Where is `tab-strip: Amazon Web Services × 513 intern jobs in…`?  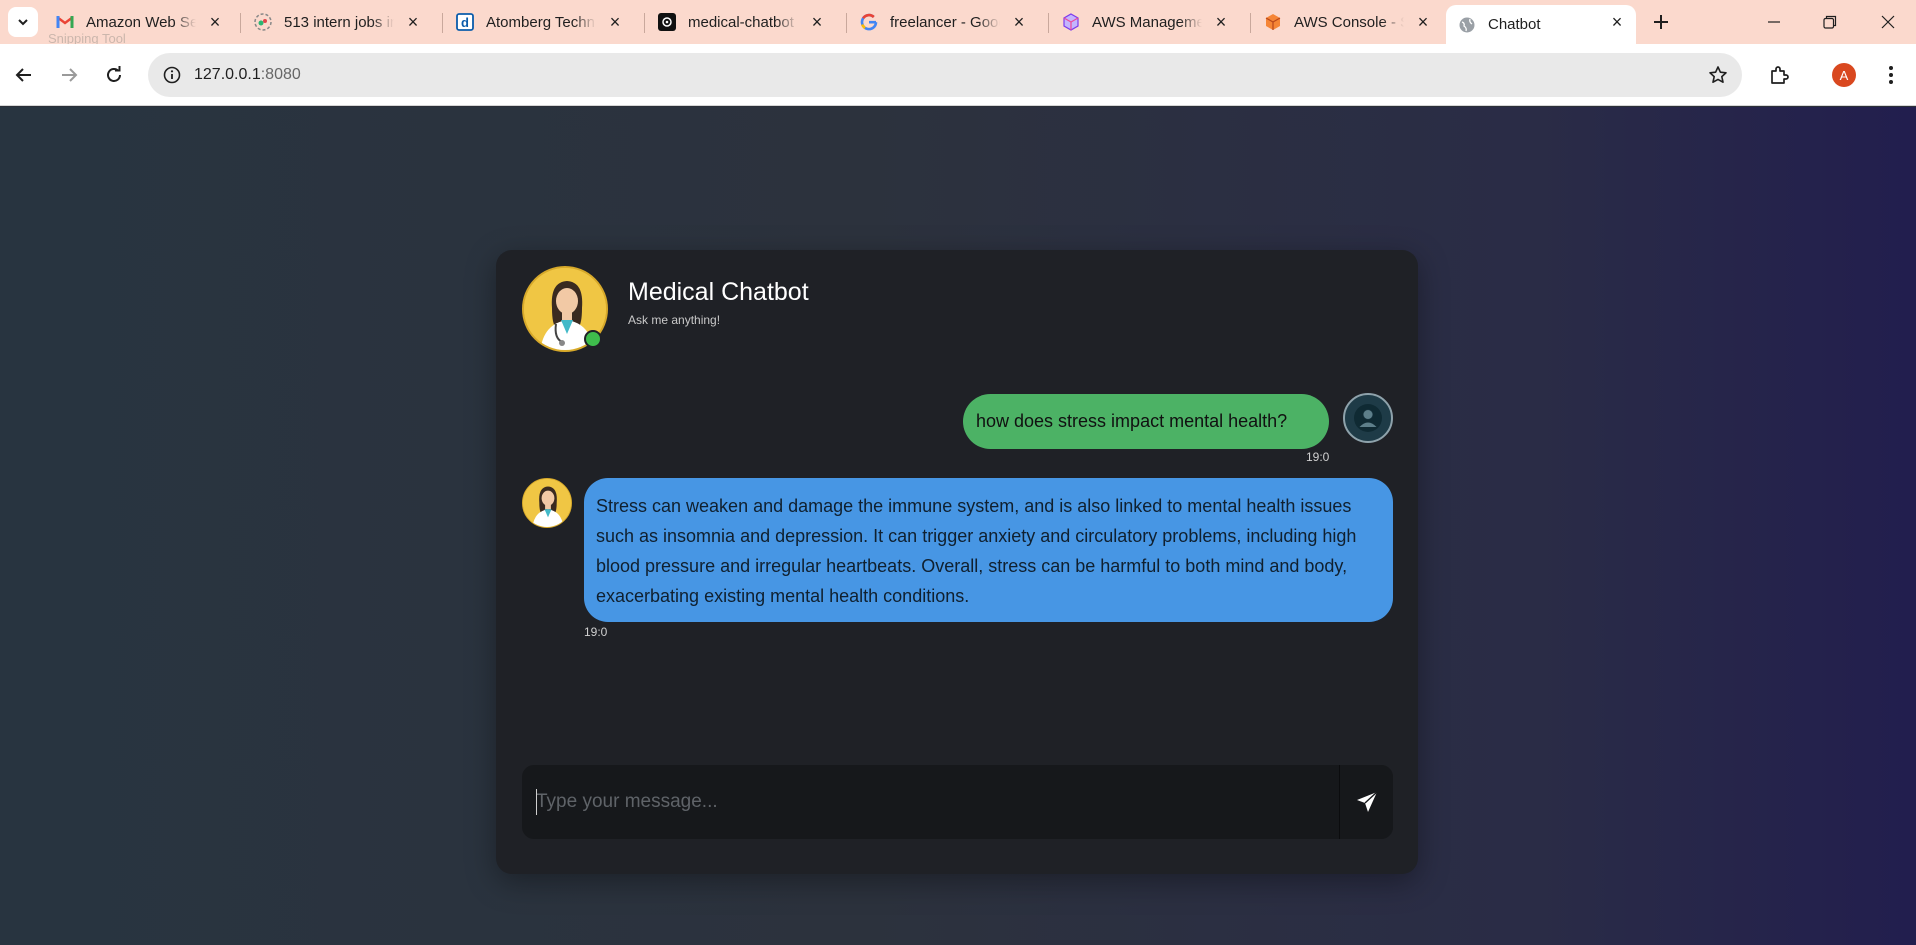
tab-strip: Amazon Web Services × 513 intern jobs in… is located at coordinates (958, 23).